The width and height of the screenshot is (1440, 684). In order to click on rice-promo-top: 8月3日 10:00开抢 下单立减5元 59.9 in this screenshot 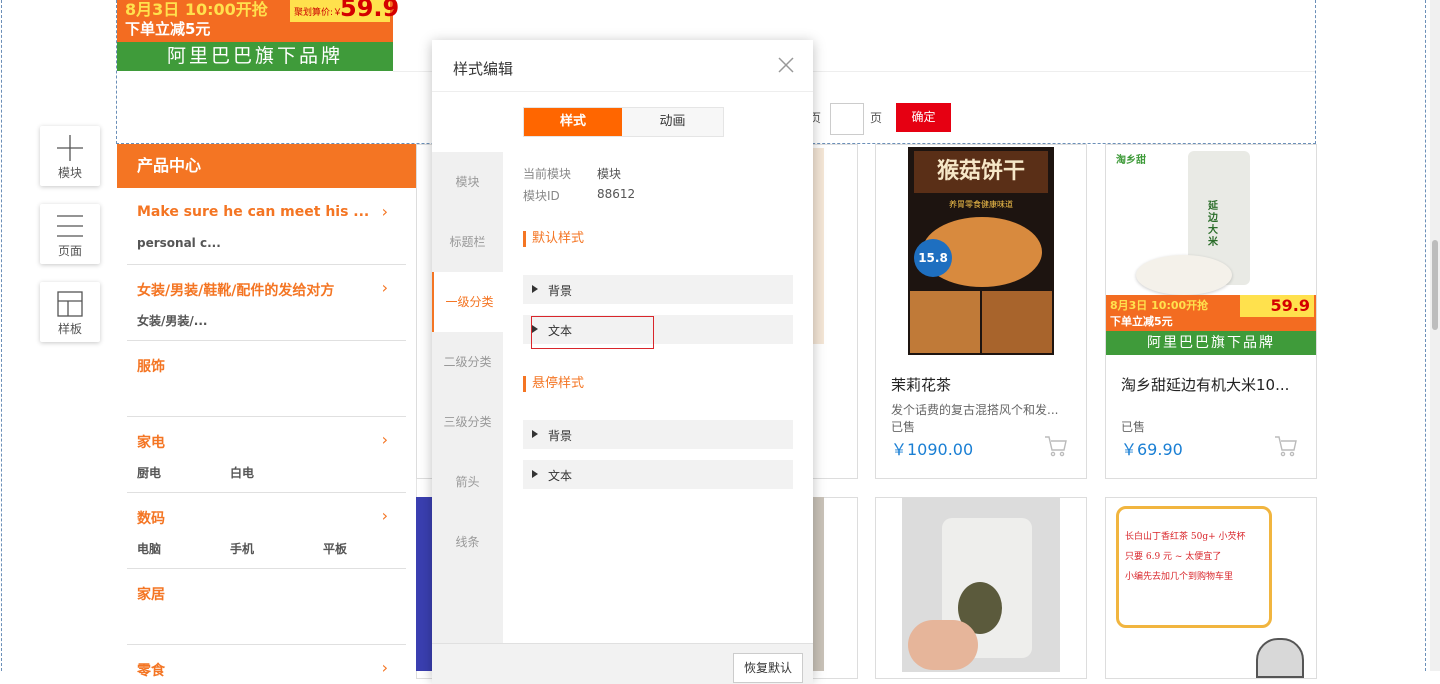, I will do `click(1211, 313)`.